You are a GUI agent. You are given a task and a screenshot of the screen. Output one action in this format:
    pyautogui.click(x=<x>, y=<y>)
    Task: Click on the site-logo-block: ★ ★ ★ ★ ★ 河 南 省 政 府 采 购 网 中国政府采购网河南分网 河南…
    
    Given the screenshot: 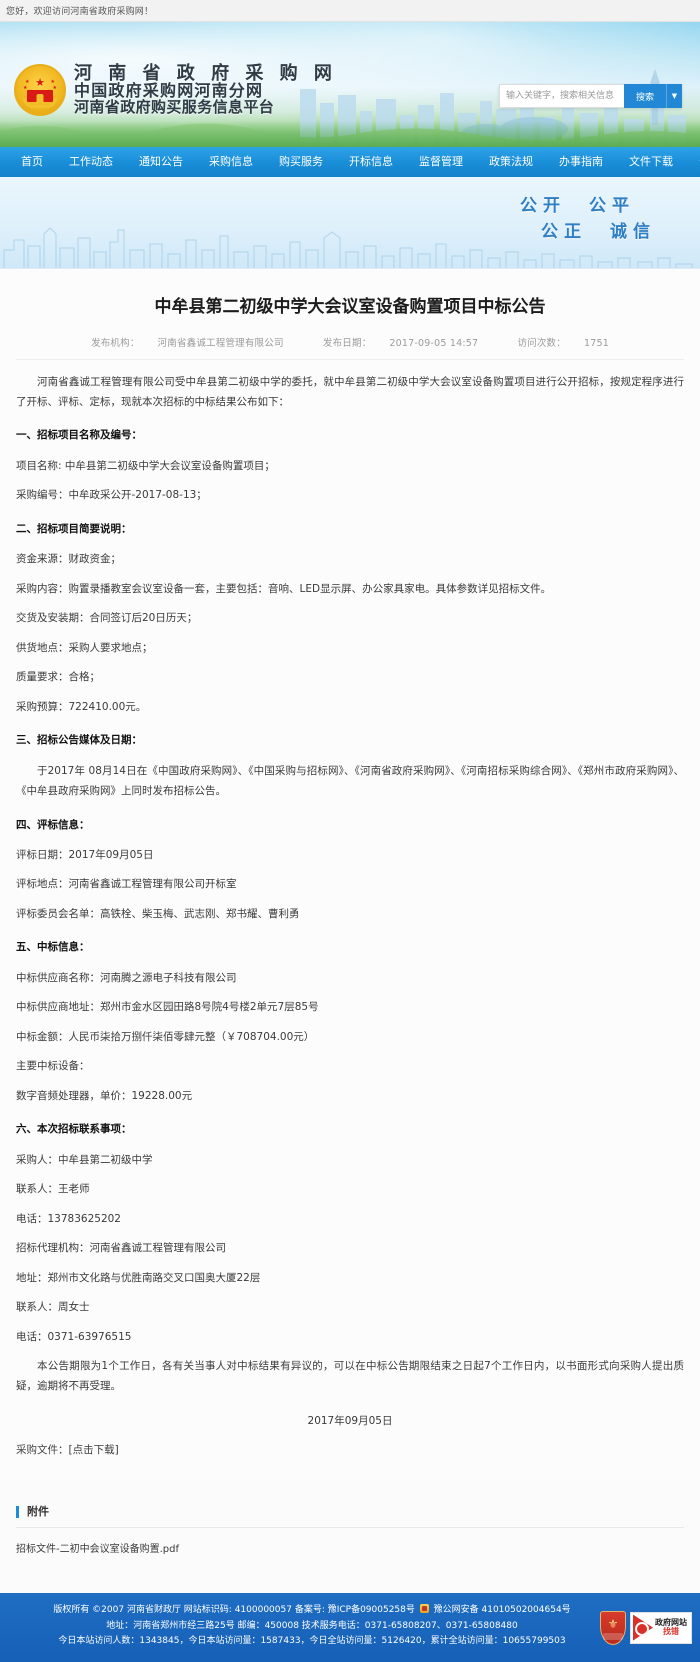 What is the action you would take?
    pyautogui.click(x=175, y=90)
    